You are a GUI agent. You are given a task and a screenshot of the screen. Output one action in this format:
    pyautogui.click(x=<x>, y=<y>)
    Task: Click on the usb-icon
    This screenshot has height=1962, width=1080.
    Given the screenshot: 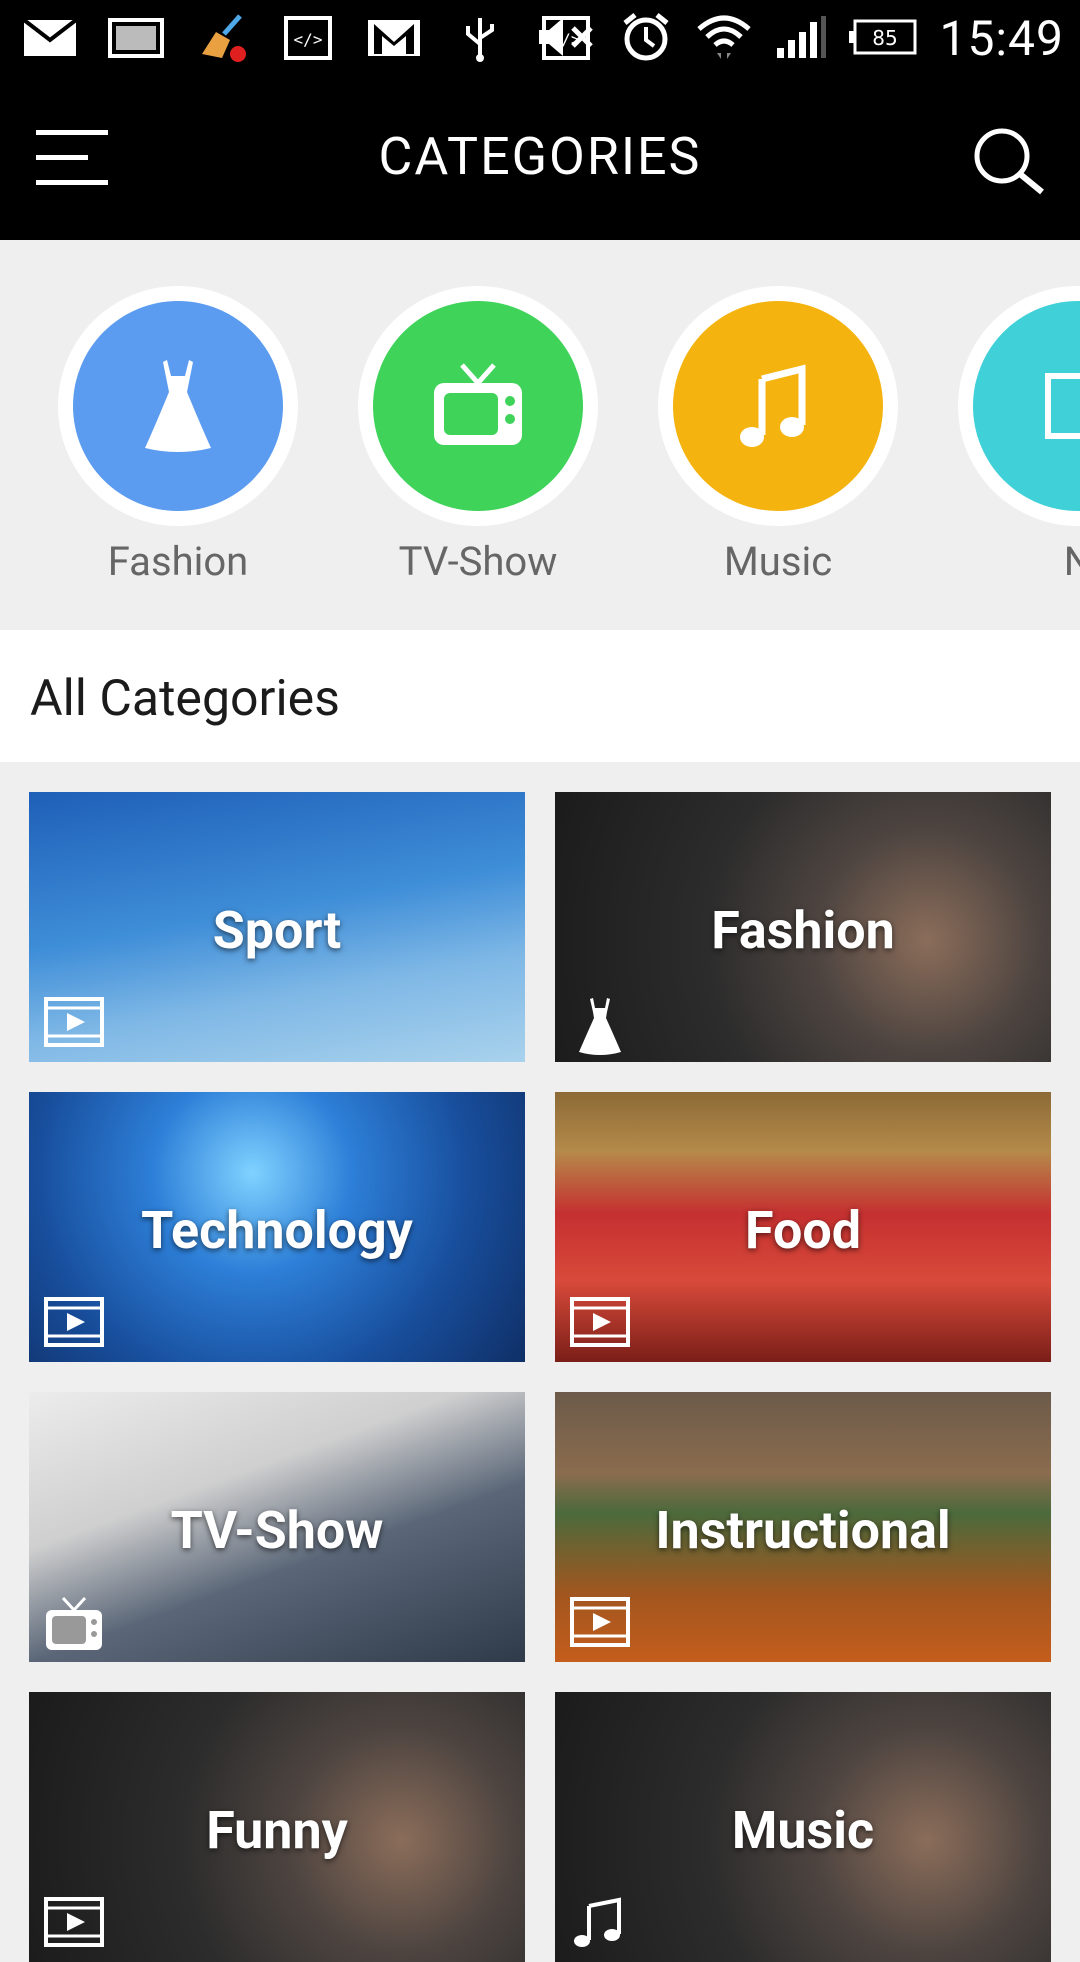 What is the action you would take?
    pyautogui.click(x=480, y=38)
    